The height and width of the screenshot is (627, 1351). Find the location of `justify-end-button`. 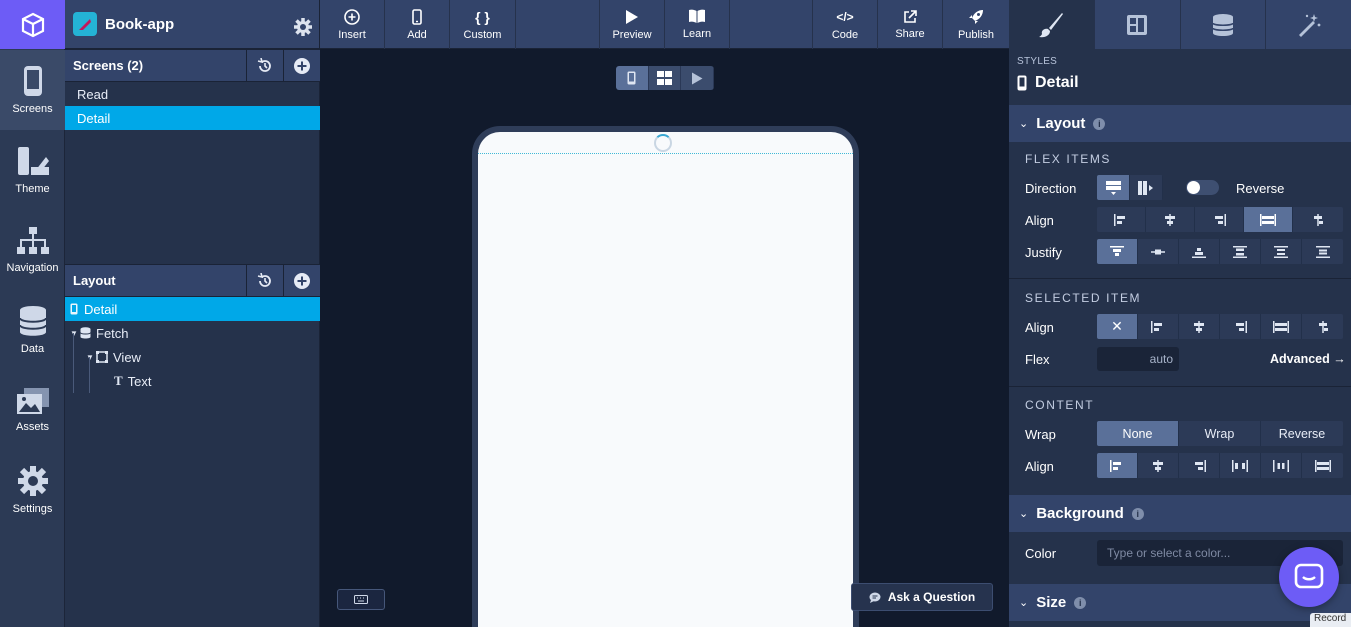

justify-end-button is located at coordinates (1199, 251).